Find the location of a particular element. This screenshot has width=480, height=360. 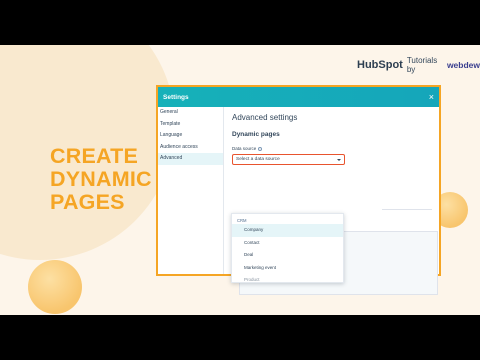

decor-circle-small is located at coordinates (55, 287).